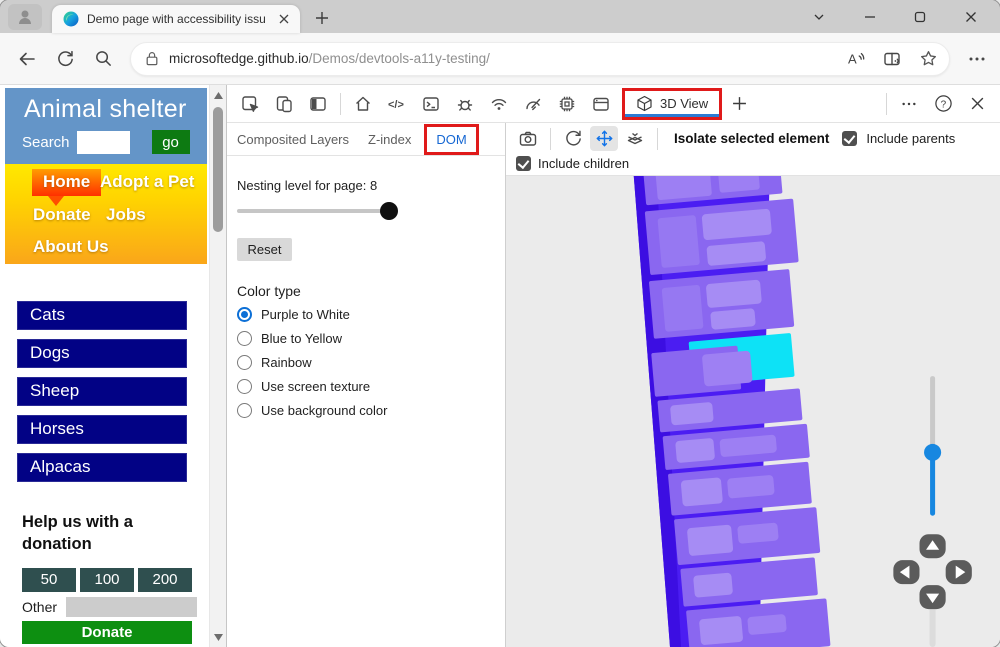  Describe the element at coordinates (103, 59) in the screenshot. I see `search-icon` at that location.